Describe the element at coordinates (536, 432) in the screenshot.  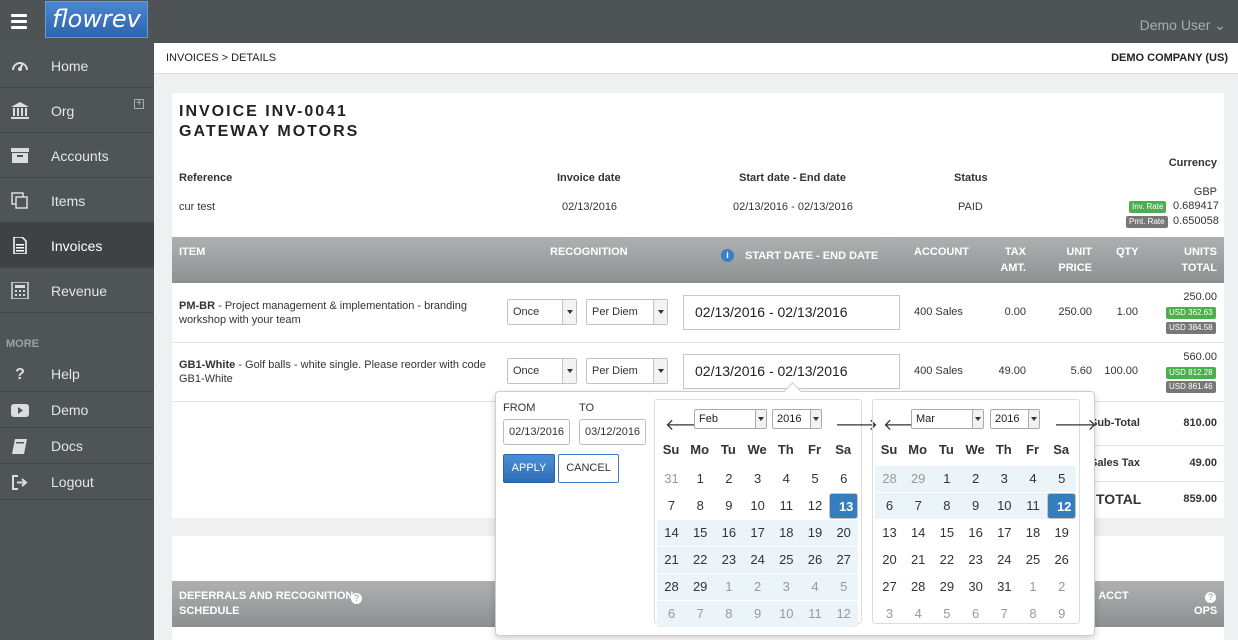
I see `from-date-input: 02/13/2016` at that location.